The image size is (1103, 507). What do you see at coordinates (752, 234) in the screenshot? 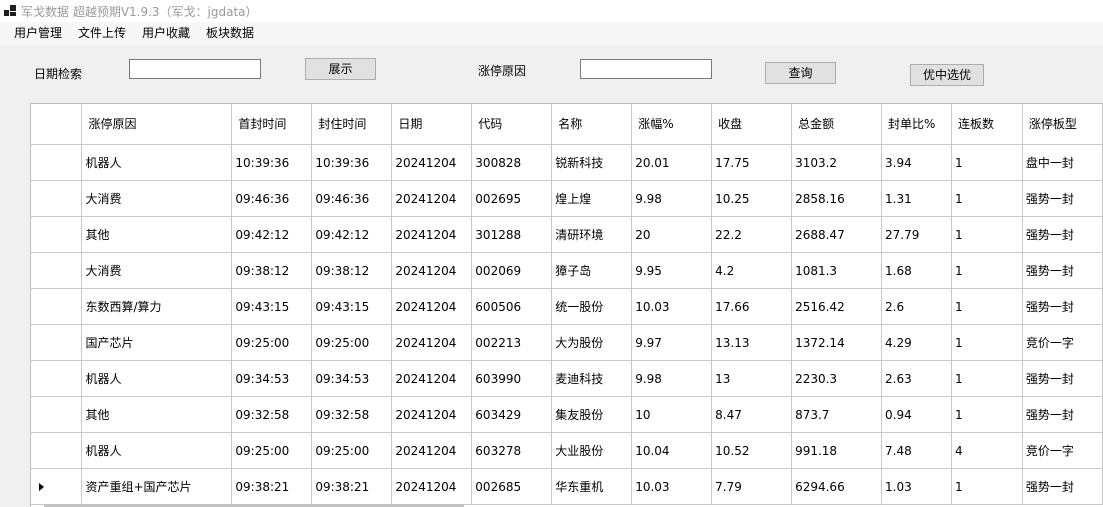
I see `cell-close: 22.2` at bounding box center [752, 234].